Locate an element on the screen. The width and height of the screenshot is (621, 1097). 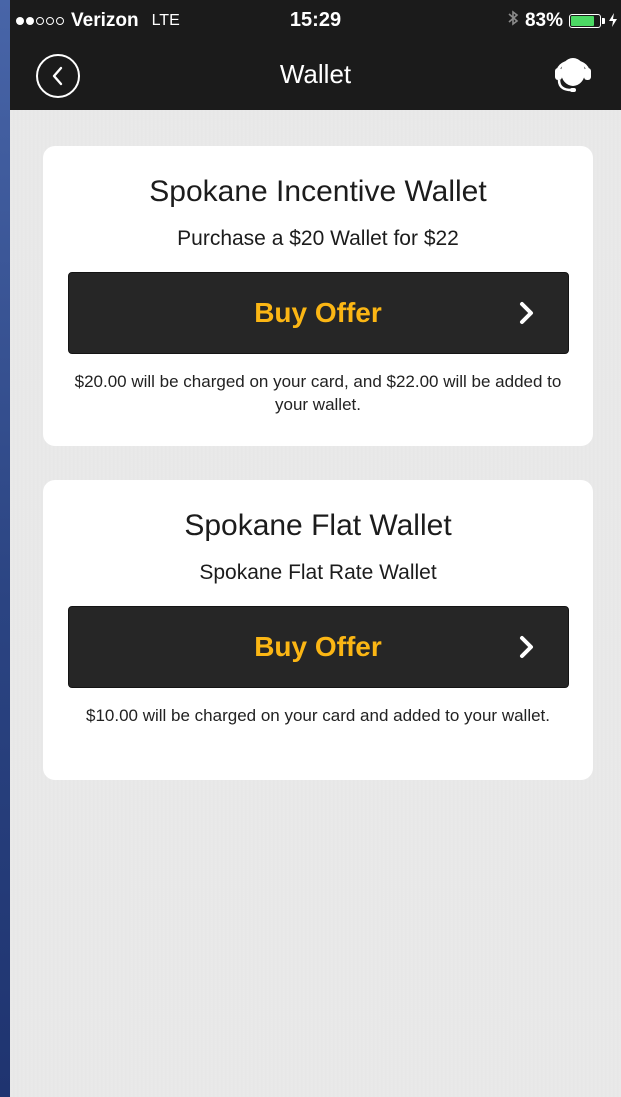
offer-subtitle: Purchase a $20 Wallet for $22 is located at coordinates (318, 238).